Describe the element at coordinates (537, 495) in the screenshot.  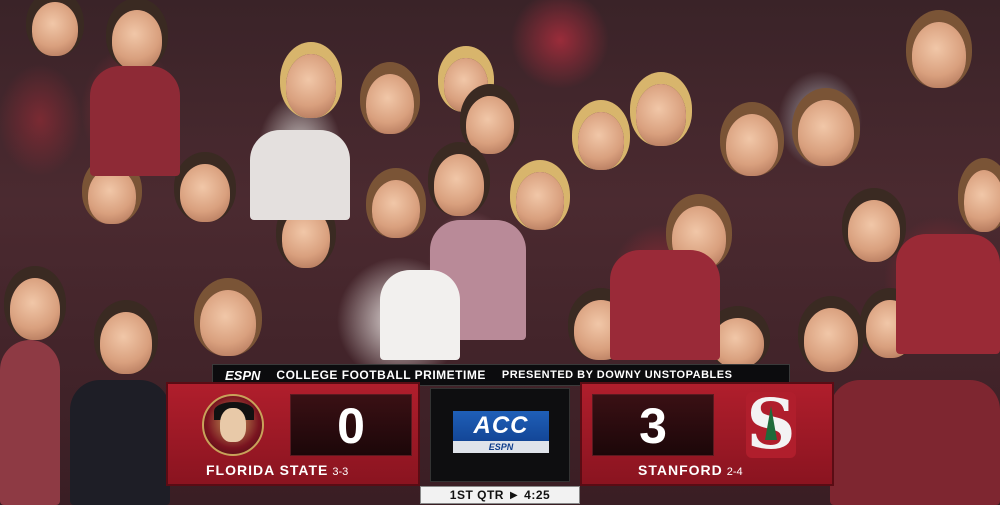
I see `game-time: 4:25` at that location.